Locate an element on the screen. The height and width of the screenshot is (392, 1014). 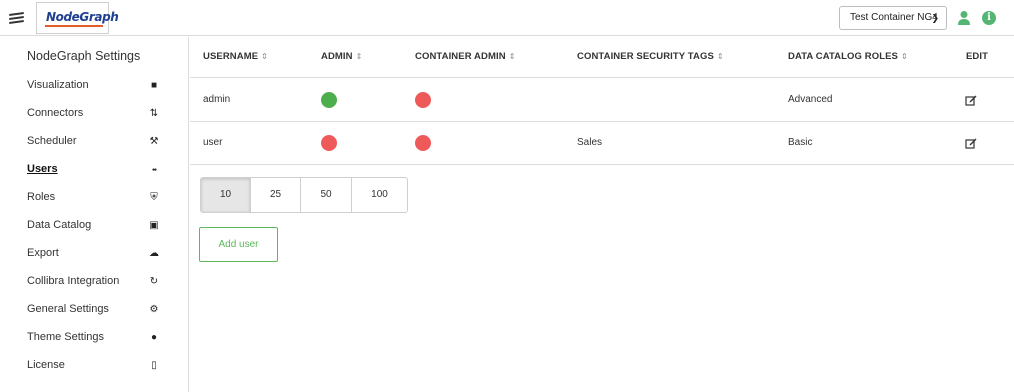
add-user-button: Add user is located at coordinates (238, 244).